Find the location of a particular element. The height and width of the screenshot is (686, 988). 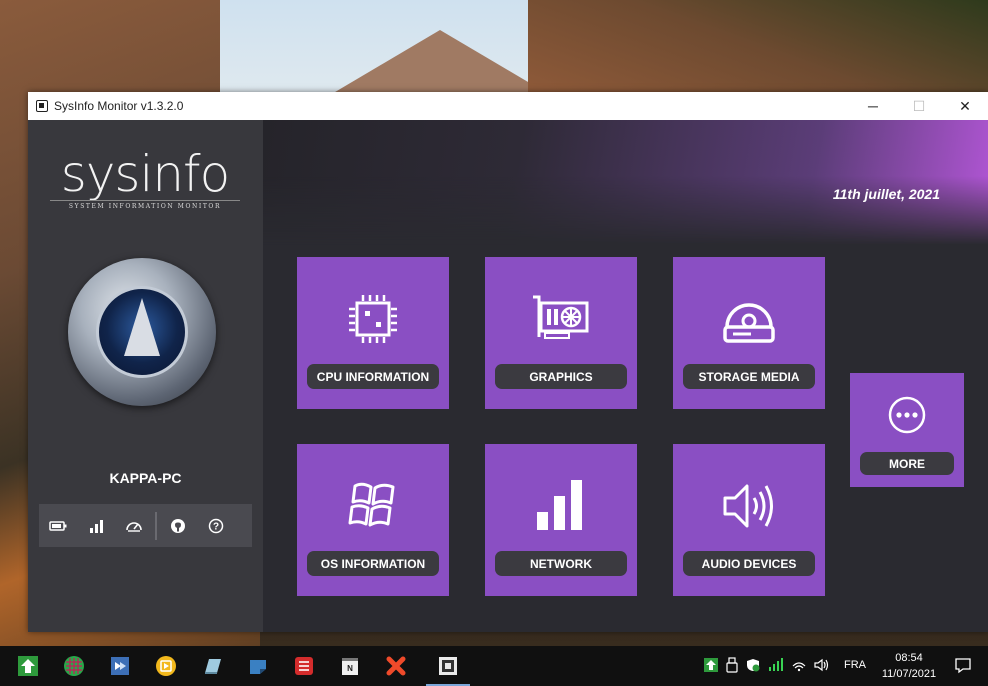

system-tray is located at coordinates (767, 666).